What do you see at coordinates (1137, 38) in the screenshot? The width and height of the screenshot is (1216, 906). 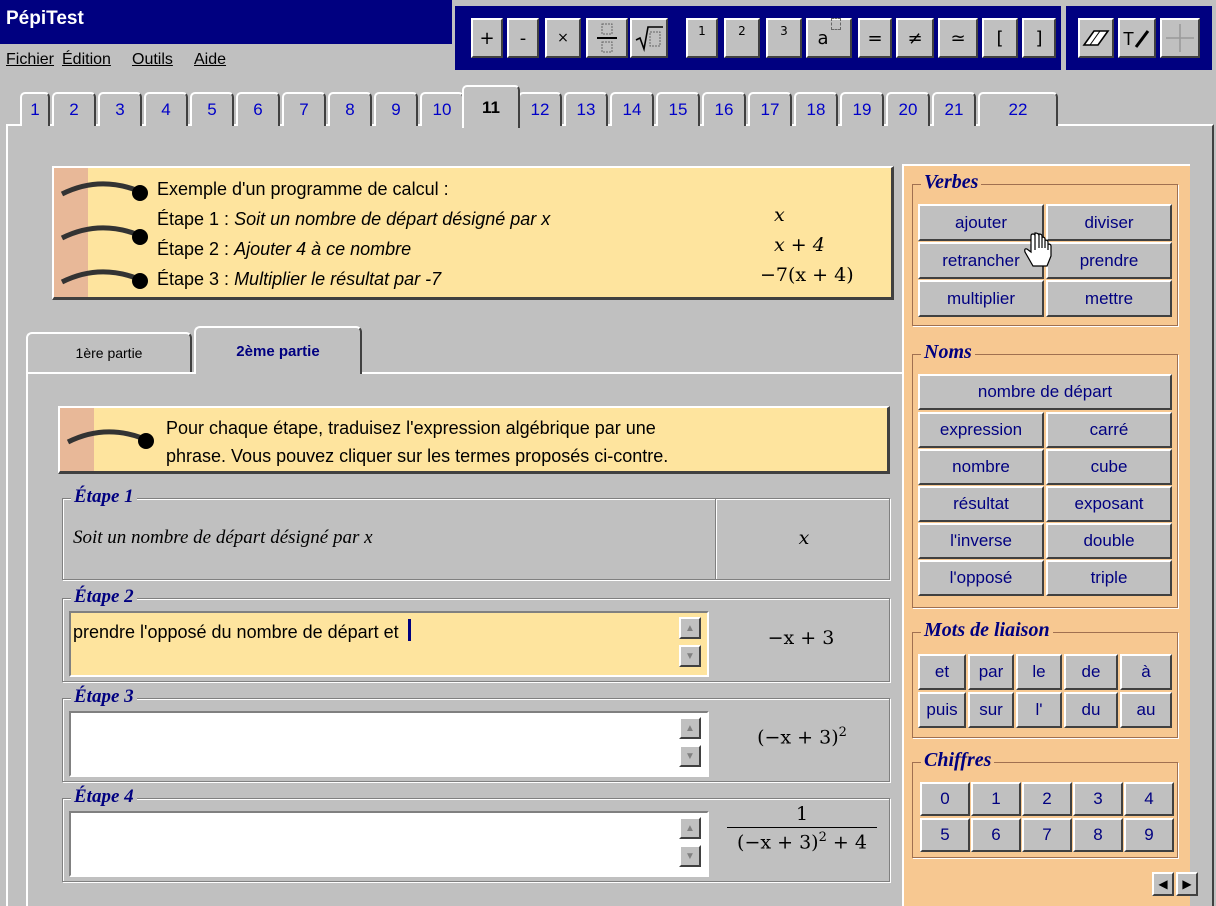 I see `text-pen-button: T` at bounding box center [1137, 38].